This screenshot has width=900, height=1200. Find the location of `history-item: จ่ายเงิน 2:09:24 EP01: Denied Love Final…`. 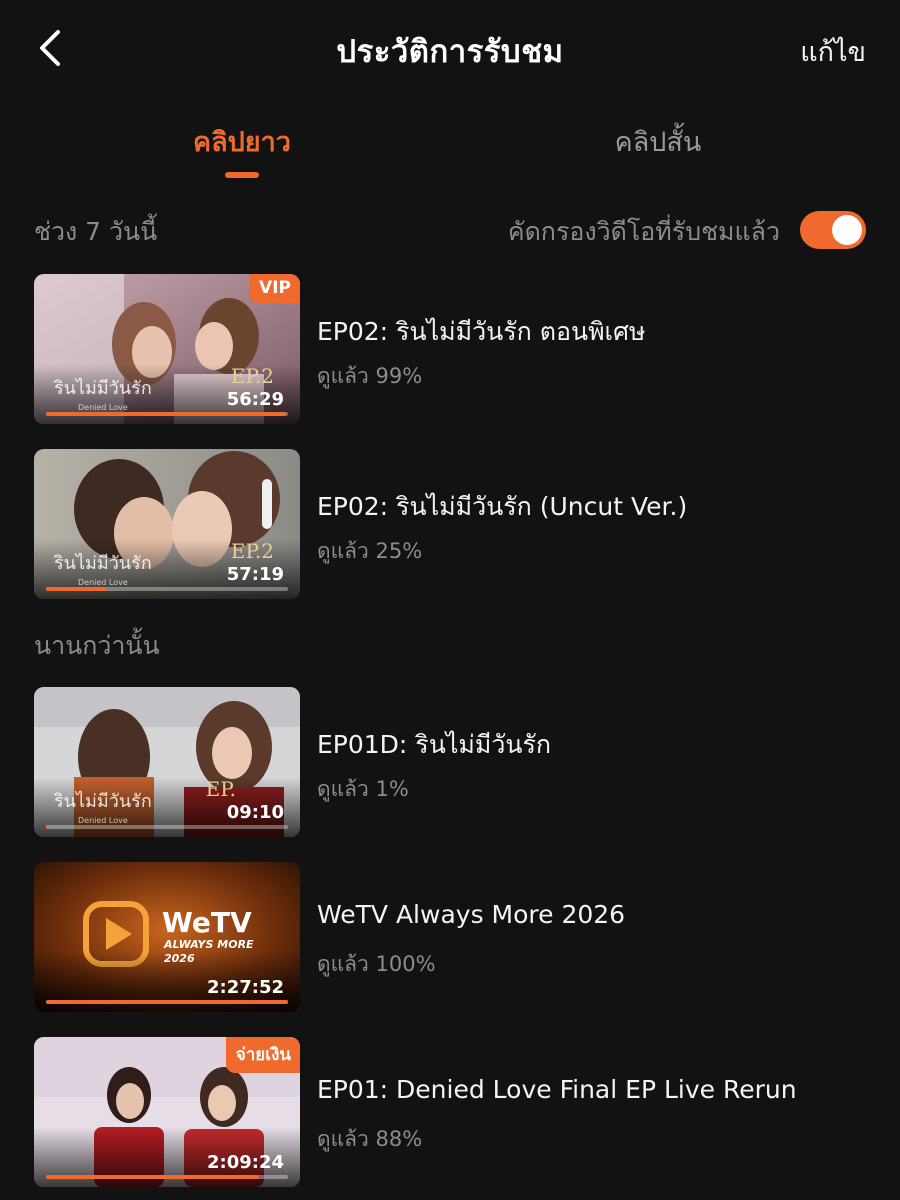

history-item: จ่ายเงิน 2:09:24 EP01: Denied Love Final… is located at coordinates (450, 1112).